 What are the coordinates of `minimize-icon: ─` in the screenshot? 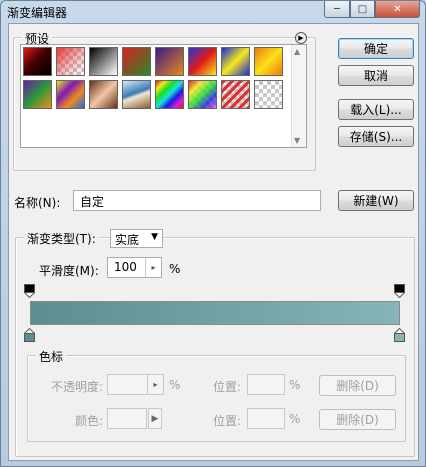 It's located at (337, 9).